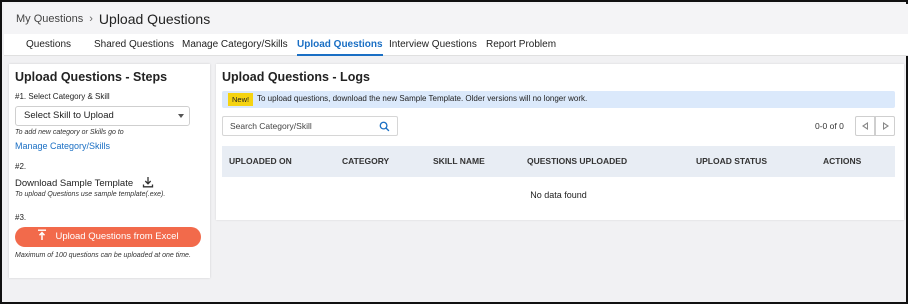 This screenshot has width=908, height=304. Describe the element at coordinates (829, 126) in the screenshot. I see `pagination-count: 0-0 of 0` at that location.